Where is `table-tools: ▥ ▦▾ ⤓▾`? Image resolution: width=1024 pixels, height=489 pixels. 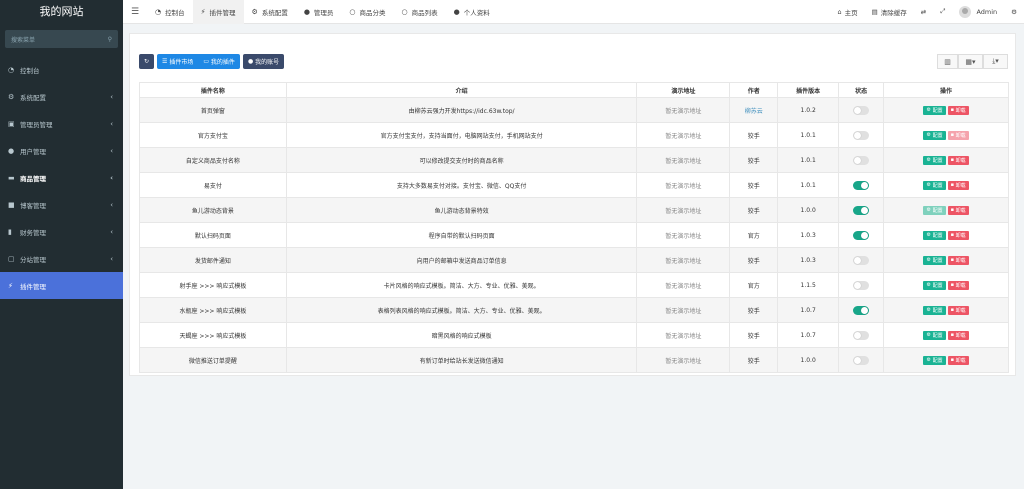
table-tools: ▥ ▦▾ ⤓▾ is located at coordinates (972, 61).